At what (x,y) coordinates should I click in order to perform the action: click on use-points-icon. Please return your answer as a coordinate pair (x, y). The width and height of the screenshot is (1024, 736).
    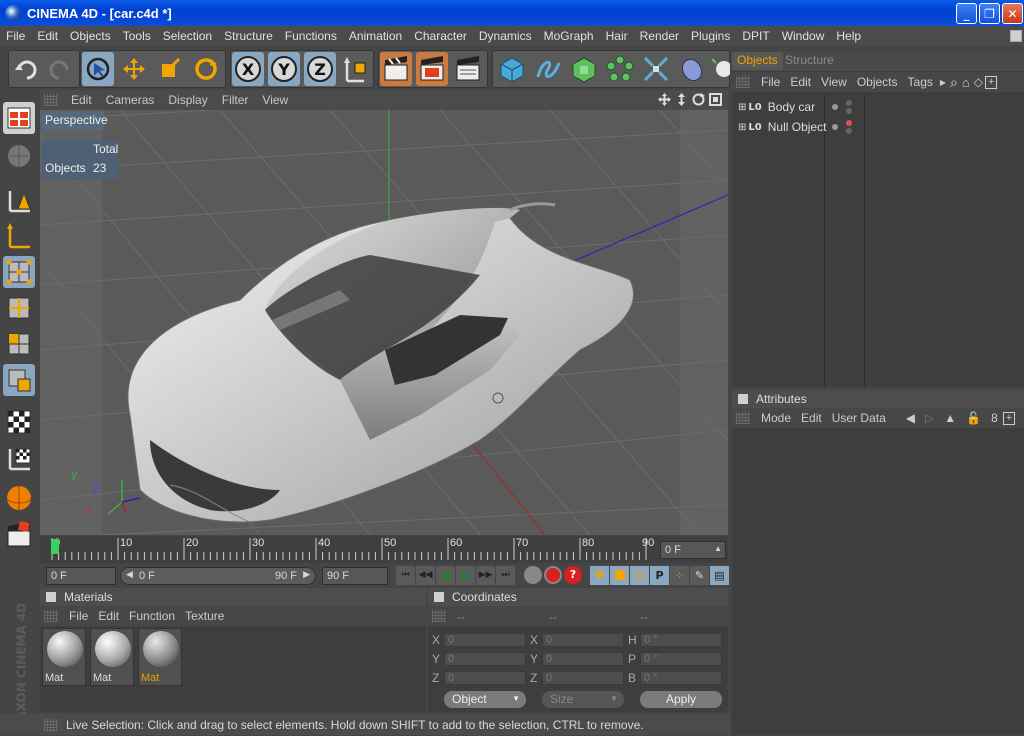
    Looking at the image, I should click on (19, 200).